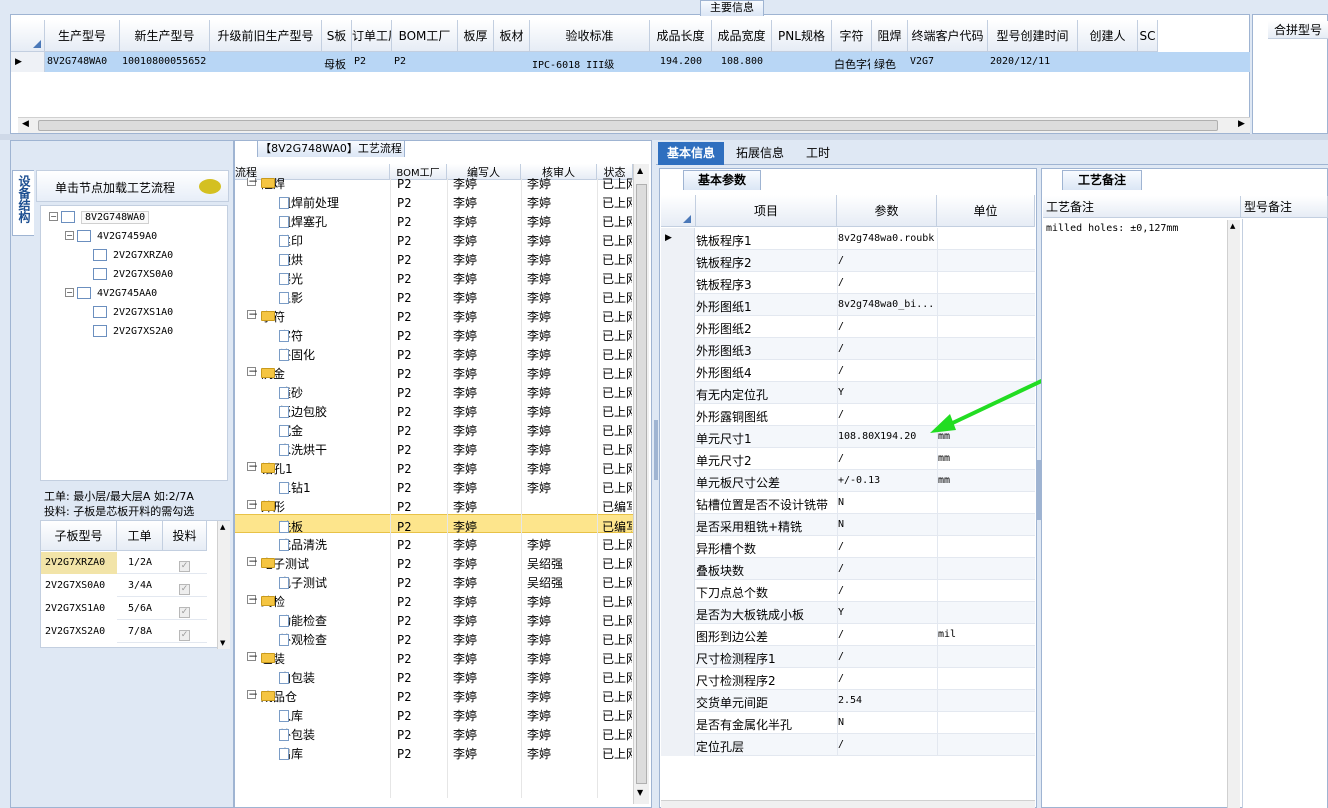 Image resolution: width=1328 pixels, height=808 pixels. What do you see at coordinates (127, 275) in the screenshot?
I see `tree-node: 2V2G7XS0A0` at bounding box center [127, 275].